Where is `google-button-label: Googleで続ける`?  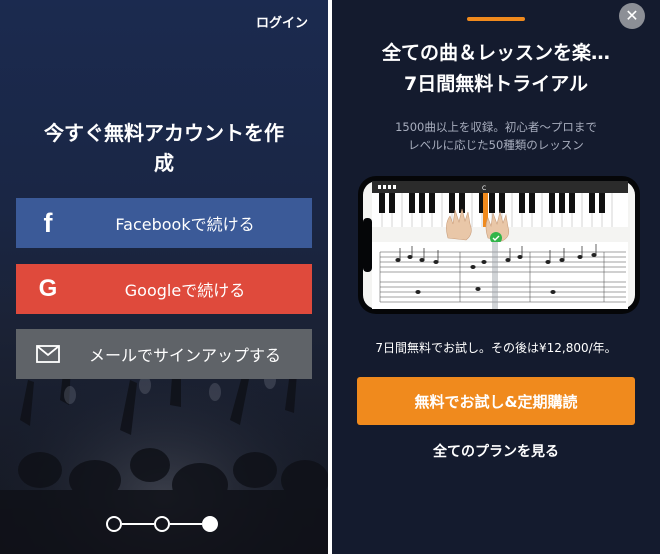
google-button-label: Googleで続ける is located at coordinates (185, 290).